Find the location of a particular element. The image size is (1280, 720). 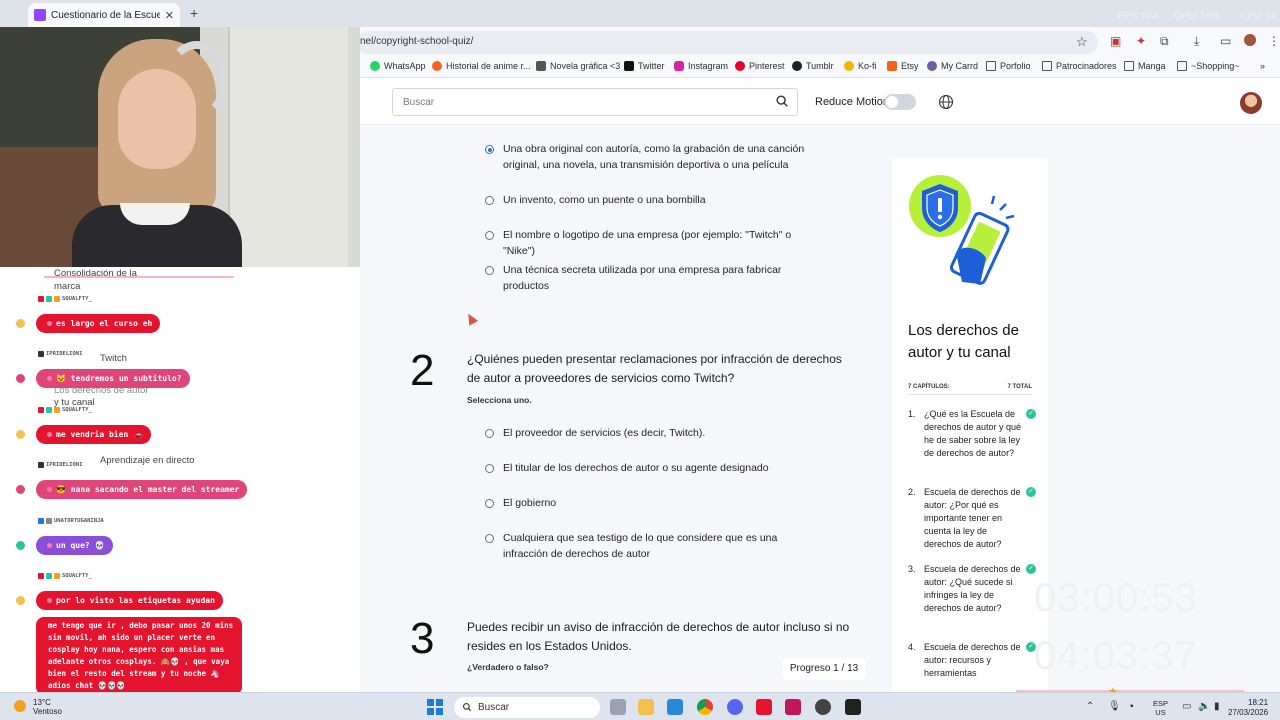

book-icon is located at coordinates (541, 66).